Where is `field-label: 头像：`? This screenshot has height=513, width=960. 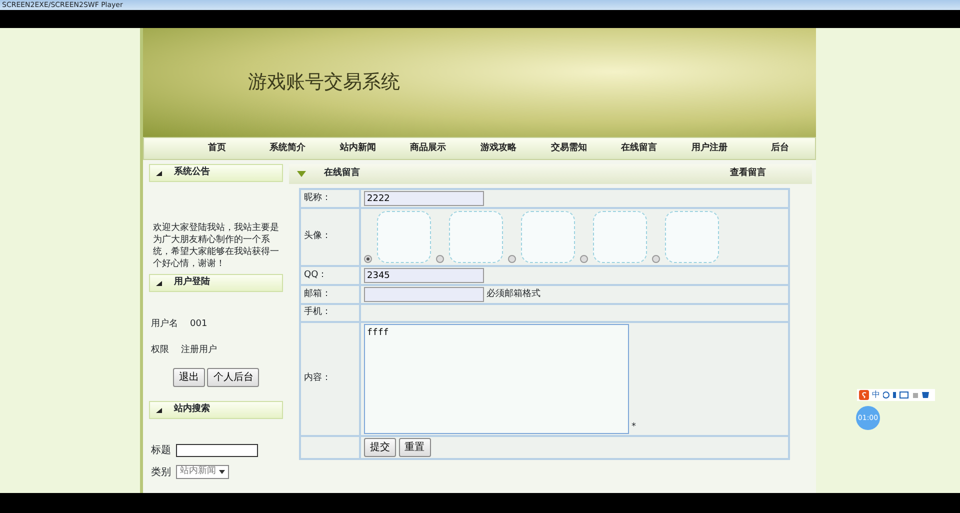
field-label: 头像： is located at coordinates (317, 236).